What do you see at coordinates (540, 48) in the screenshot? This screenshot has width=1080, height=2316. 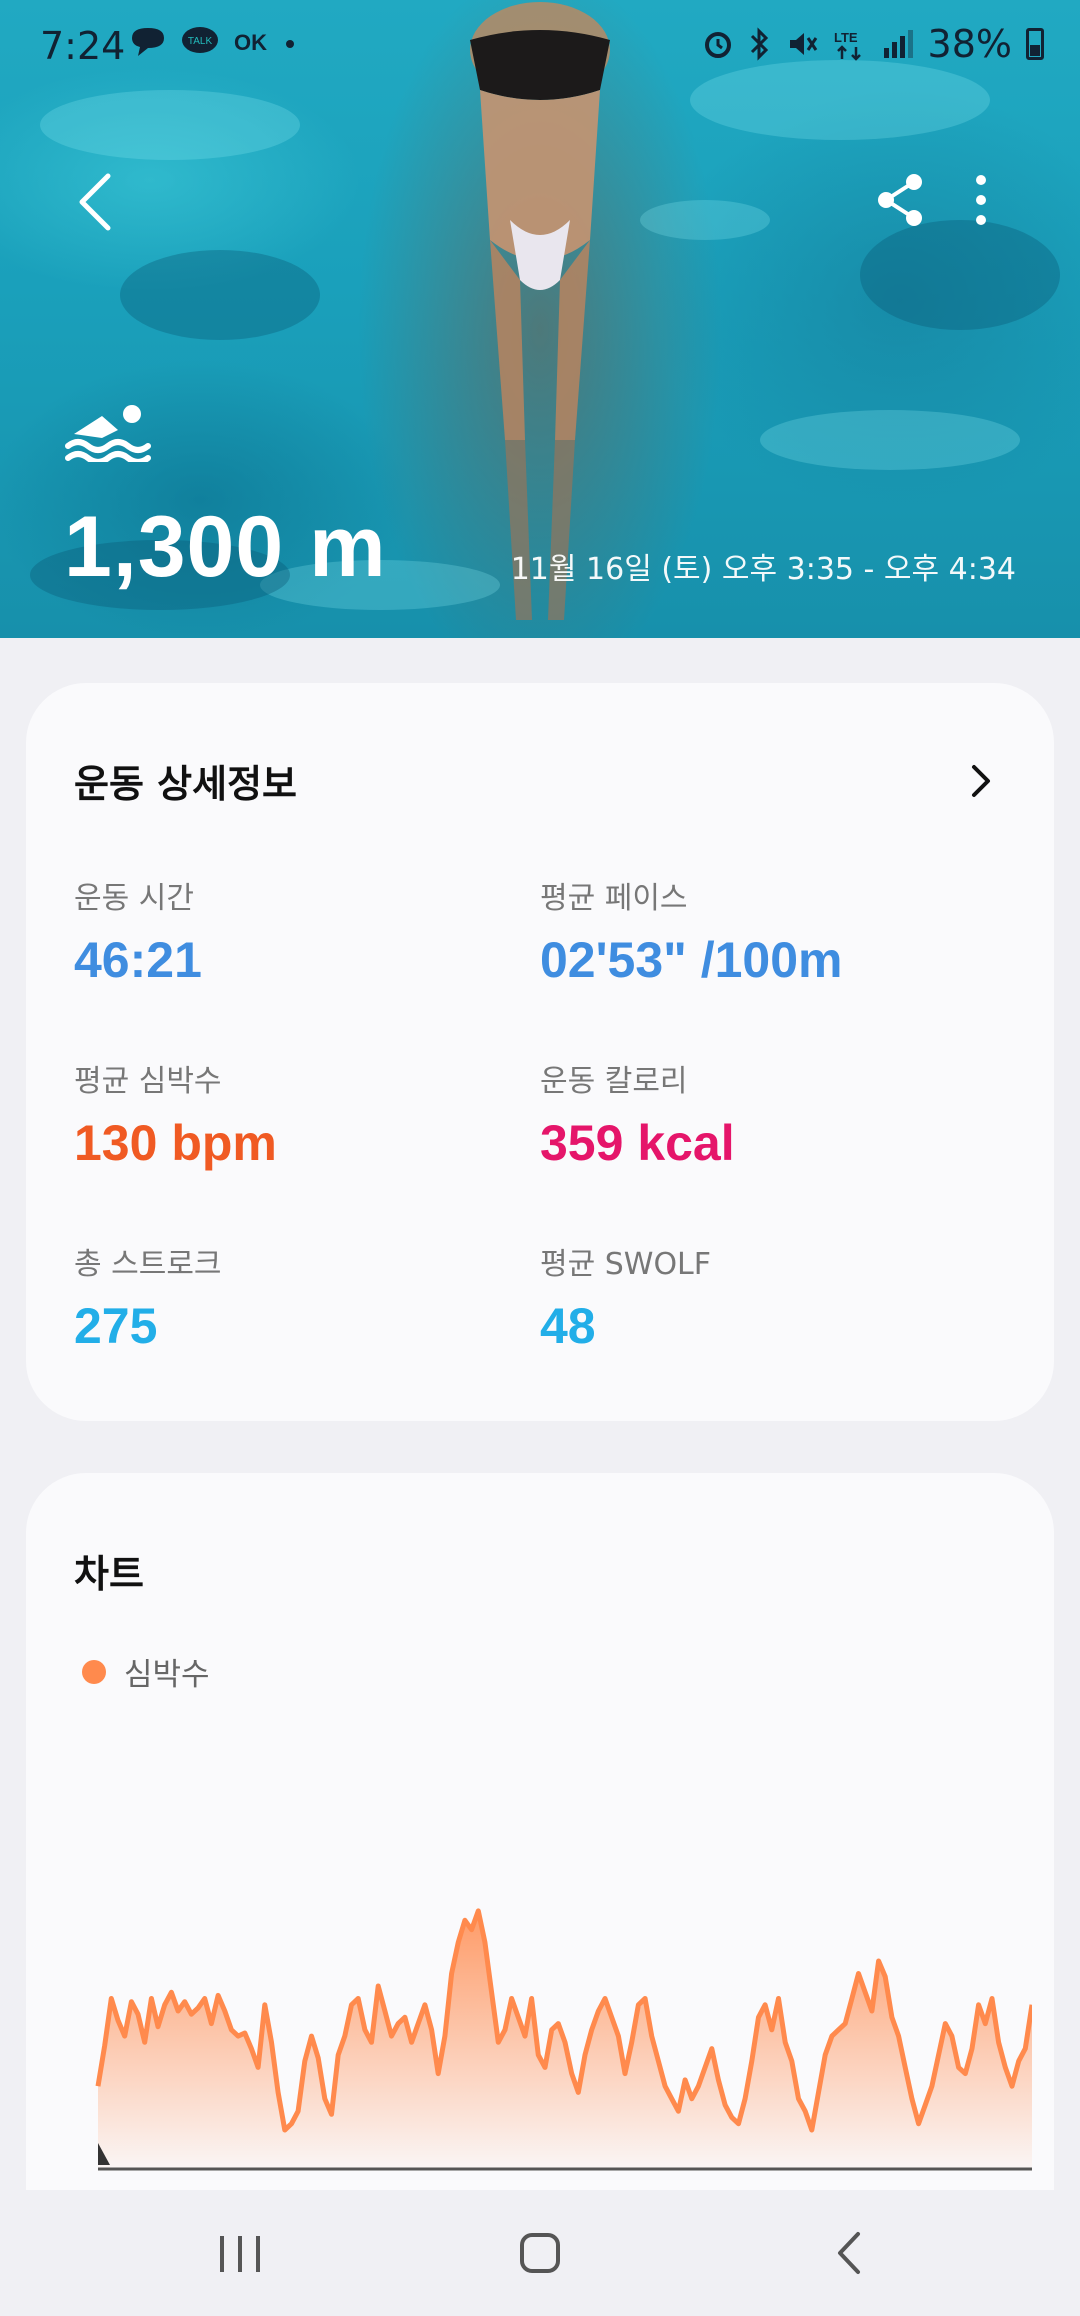 I see `status-bar: 7:24 TALK OK LTE 38%` at bounding box center [540, 48].